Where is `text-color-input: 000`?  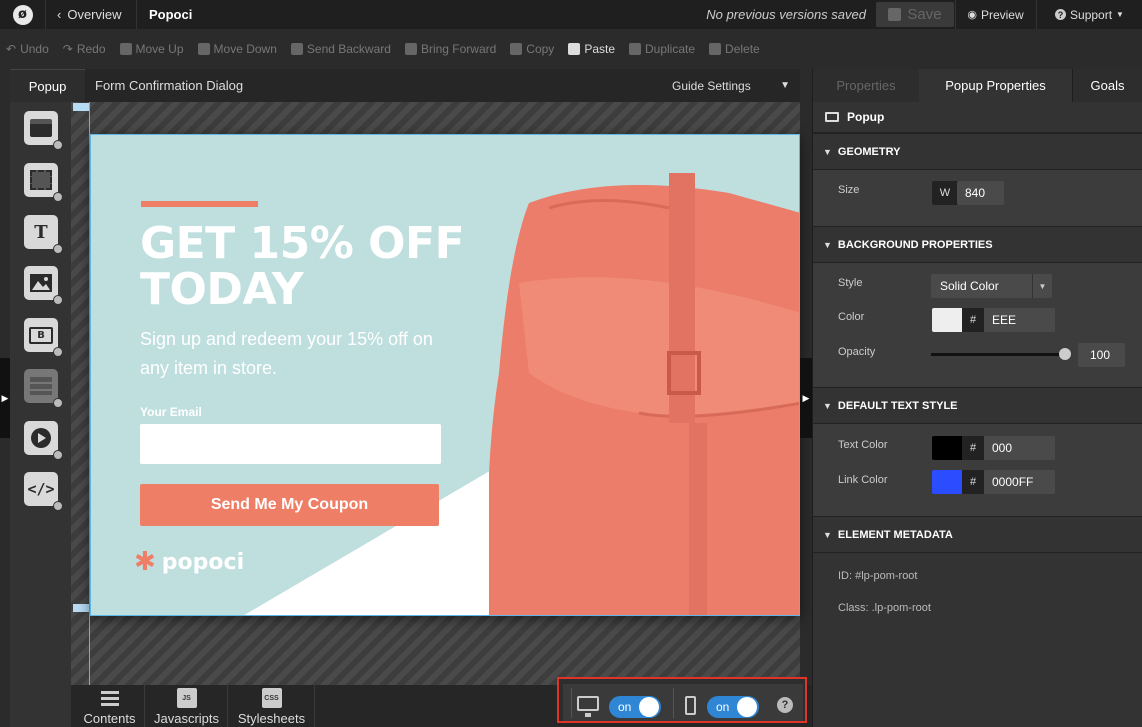 text-color-input: 000 is located at coordinates (1019, 448).